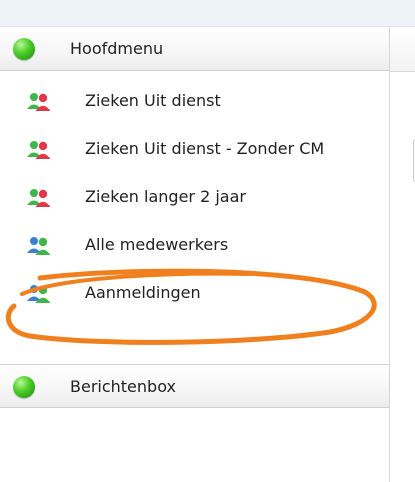 Image resolution: width=415 pixels, height=482 pixels. I want to click on main-header, so click(402, 49).